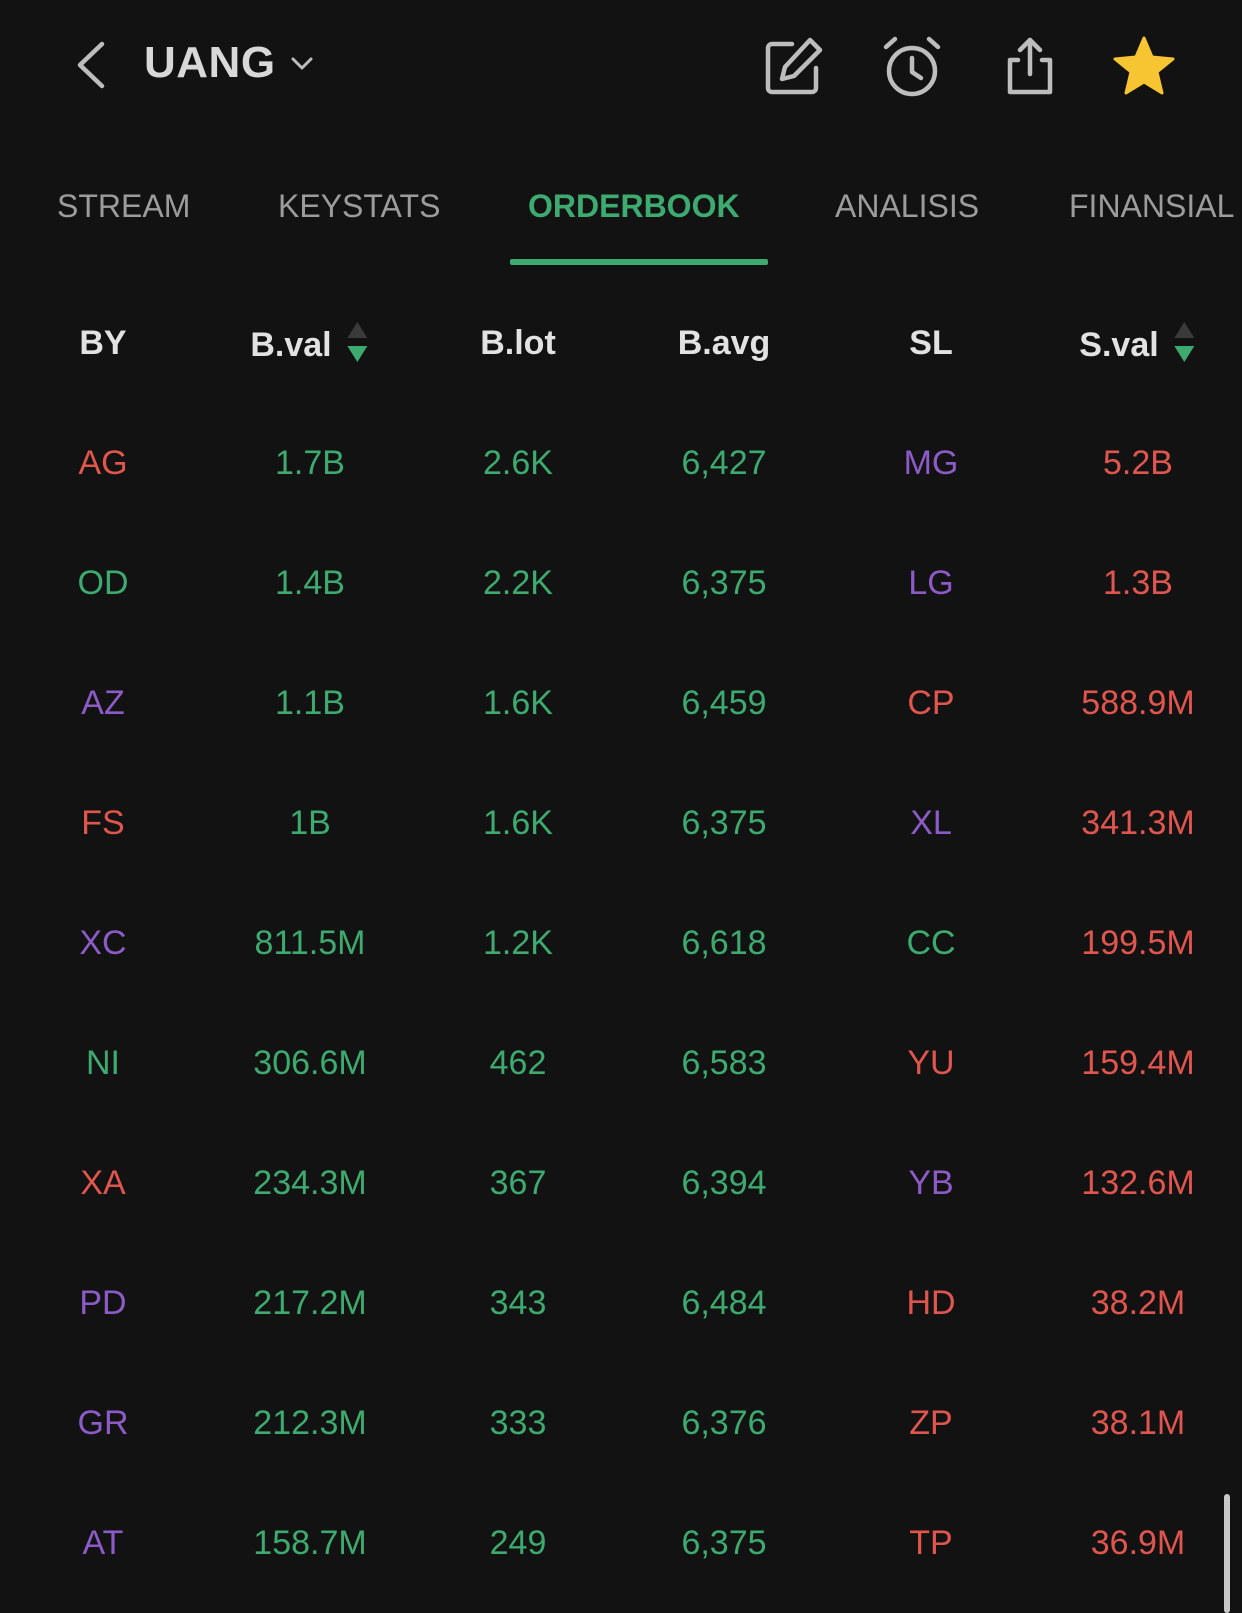 The height and width of the screenshot is (1613, 1242). What do you see at coordinates (930, 1063) in the screenshot?
I see `broker-sell-code: YU` at bounding box center [930, 1063].